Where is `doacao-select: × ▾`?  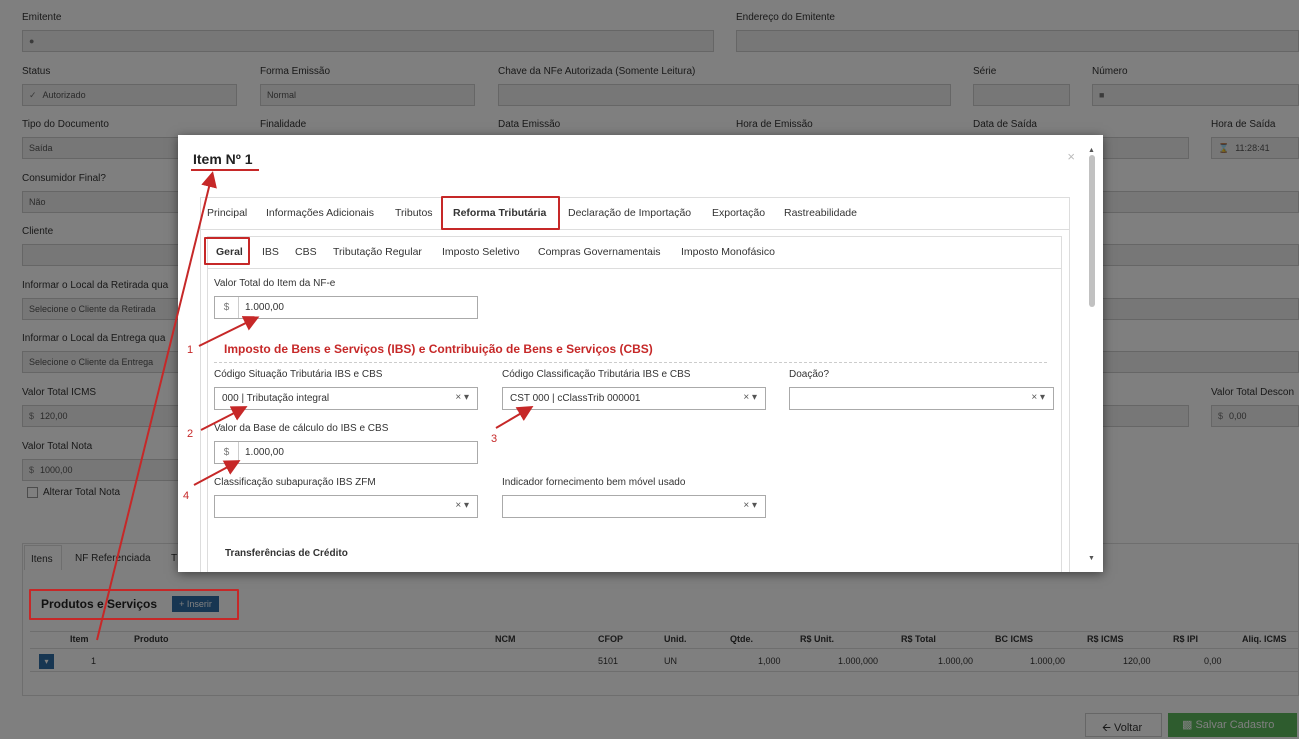 doacao-select: × ▾ is located at coordinates (921, 398).